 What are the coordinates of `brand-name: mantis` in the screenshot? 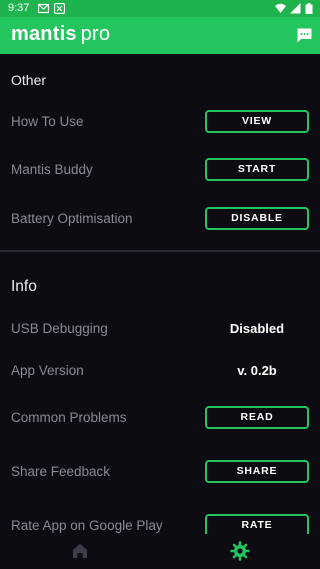 It's located at (44, 34).